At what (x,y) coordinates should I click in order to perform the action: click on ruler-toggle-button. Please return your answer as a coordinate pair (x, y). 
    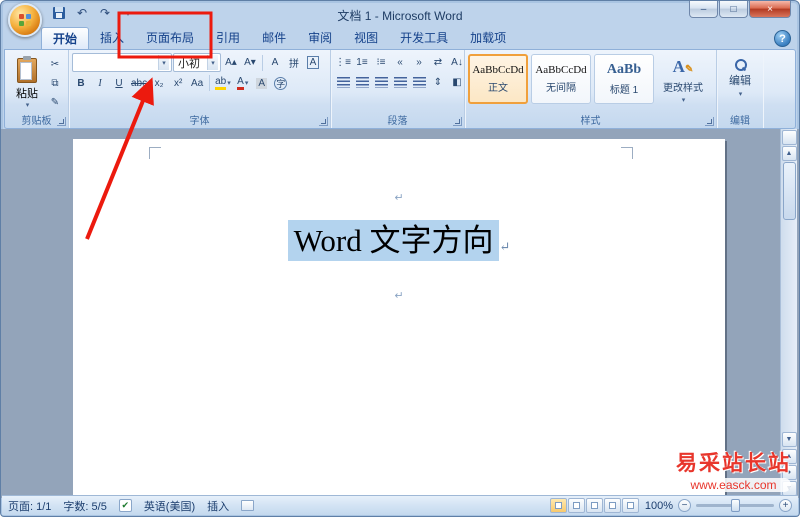
    Looking at the image, I should click on (789, 137).